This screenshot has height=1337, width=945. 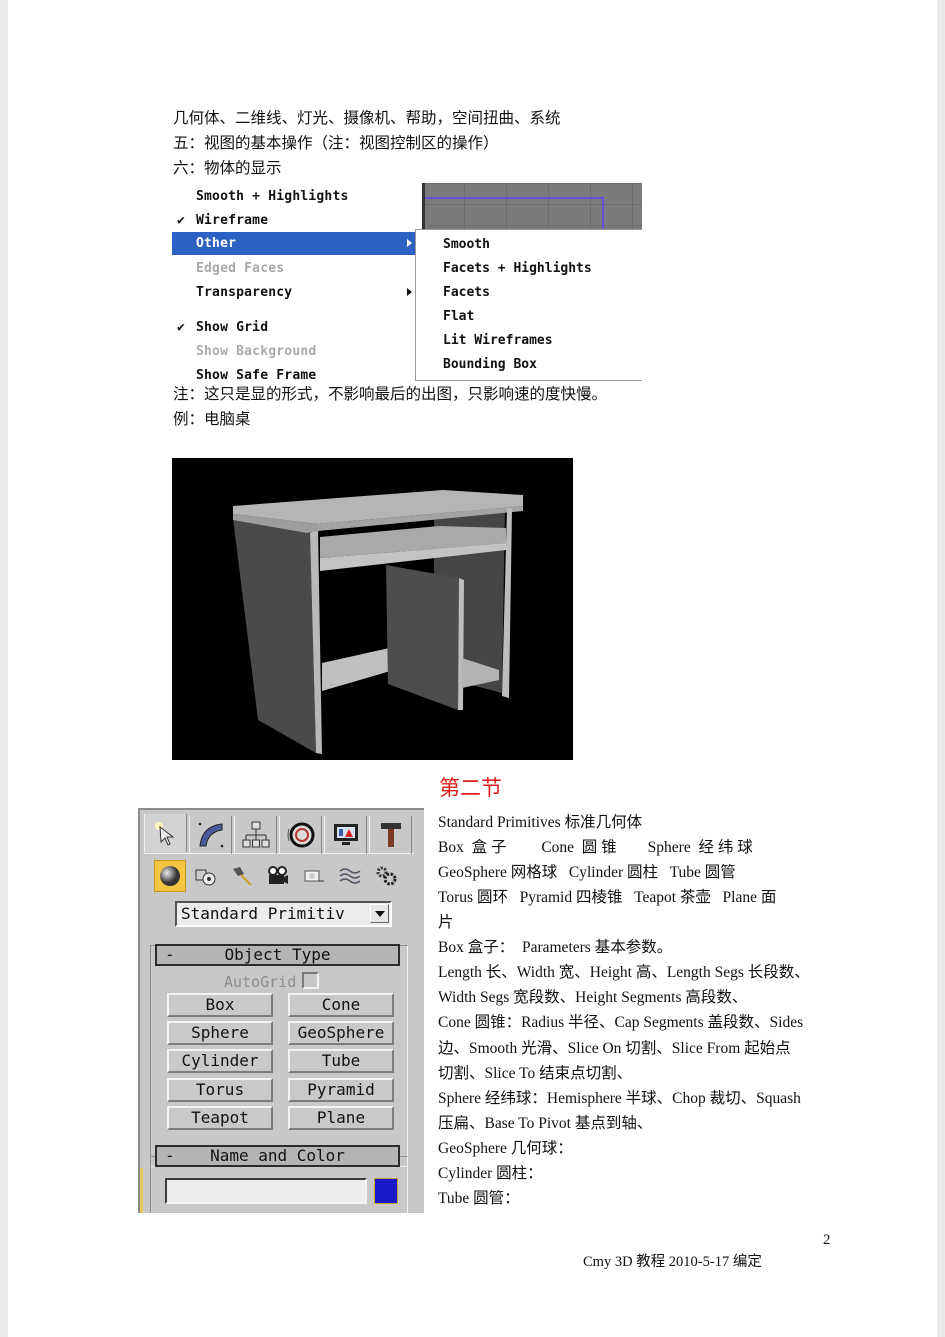 What do you see at coordinates (277, 955) in the screenshot?
I see `object-type-header: - Object Type` at bounding box center [277, 955].